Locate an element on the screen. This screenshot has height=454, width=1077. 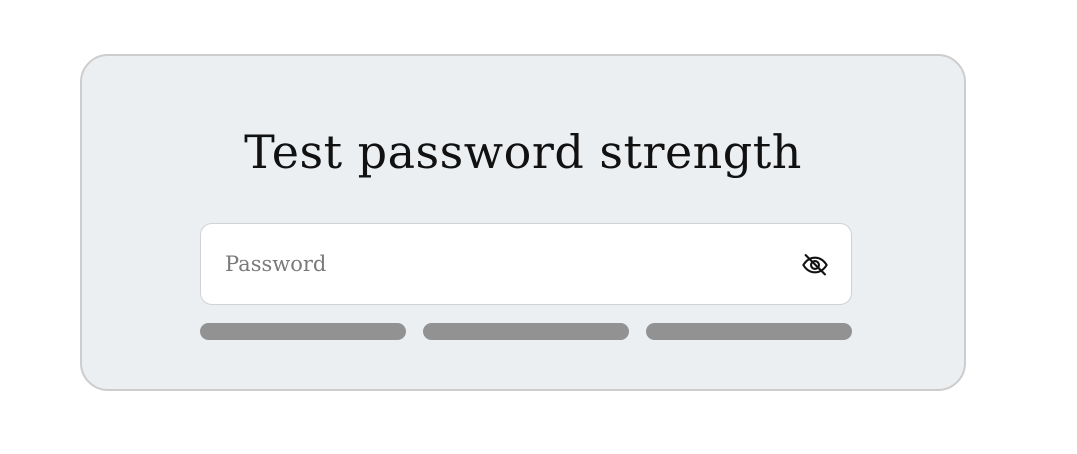
password-field-container is located at coordinates (526, 264).